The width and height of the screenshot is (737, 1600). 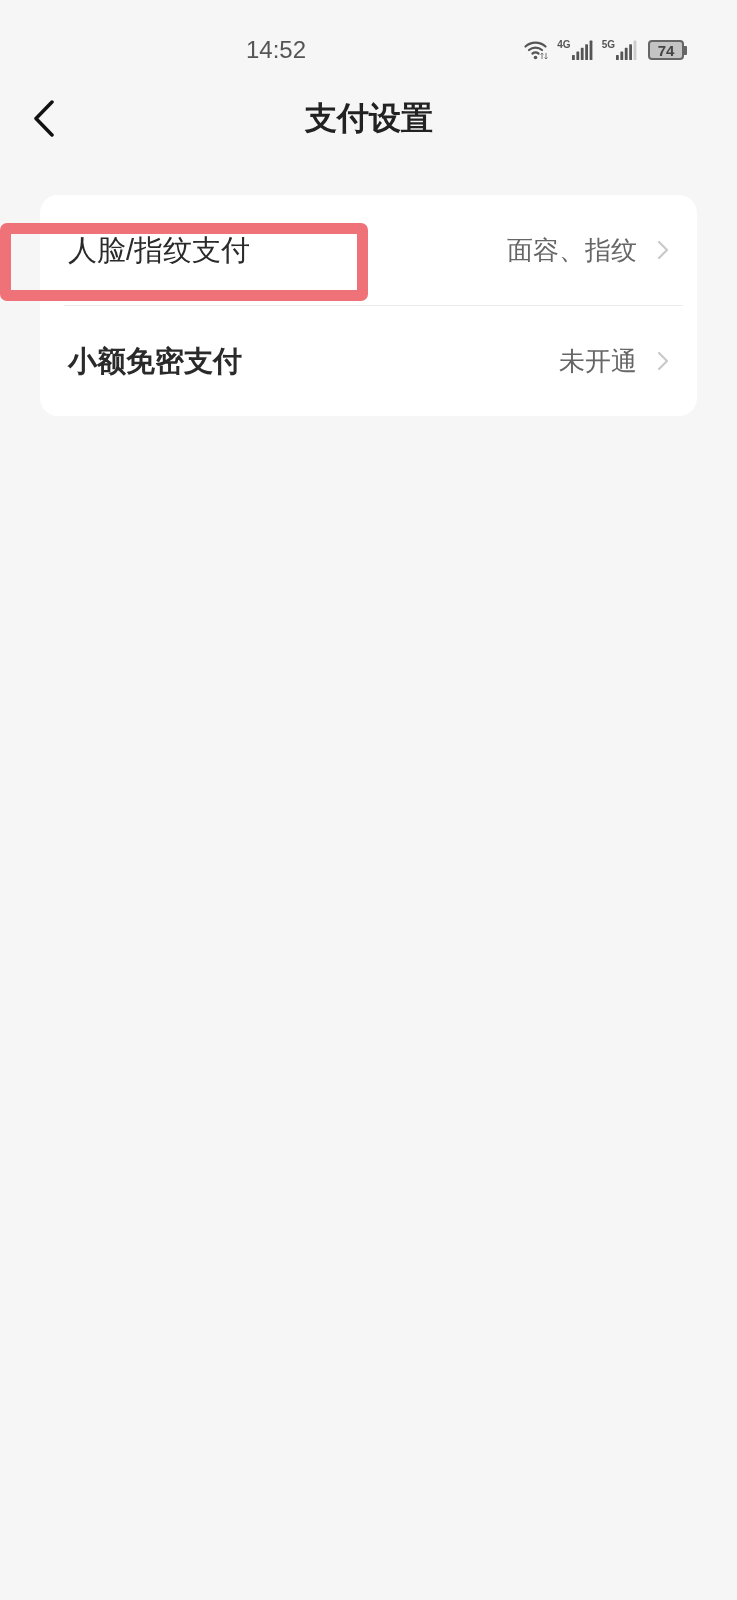 What do you see at coordinates (572, 250) in the screenshot?
I see `setting-value: 面容、指纹` at bounding box center [572, 250].